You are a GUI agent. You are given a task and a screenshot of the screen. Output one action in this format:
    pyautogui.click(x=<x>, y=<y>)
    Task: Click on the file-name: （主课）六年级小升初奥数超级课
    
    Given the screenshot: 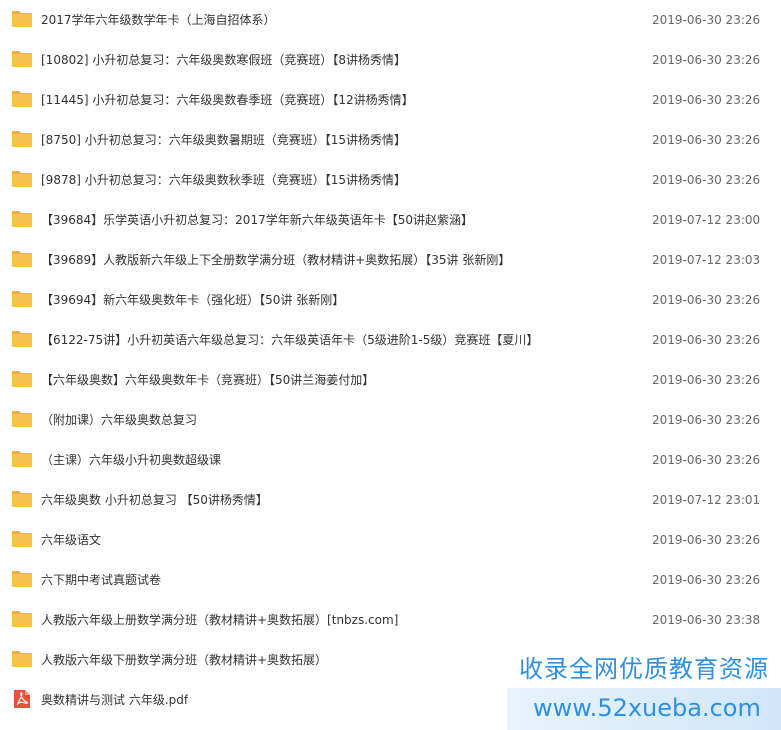 What is the action you would take?
    pyautogui.click(x=131, y=460)
    